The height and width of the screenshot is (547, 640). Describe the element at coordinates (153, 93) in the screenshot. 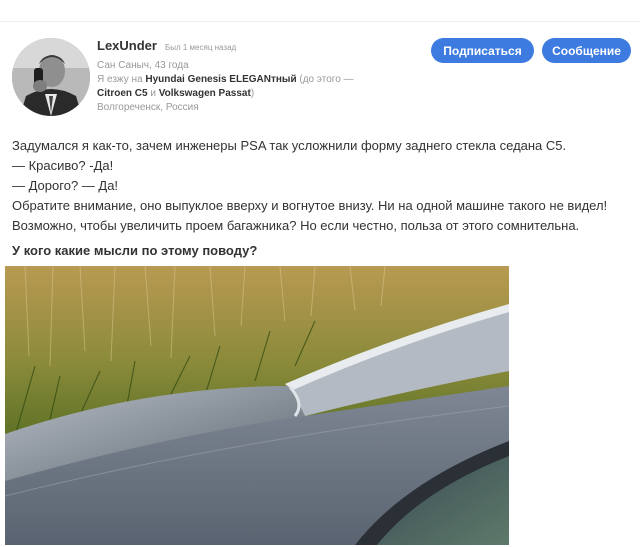

I see `prev-and: и` at that location.